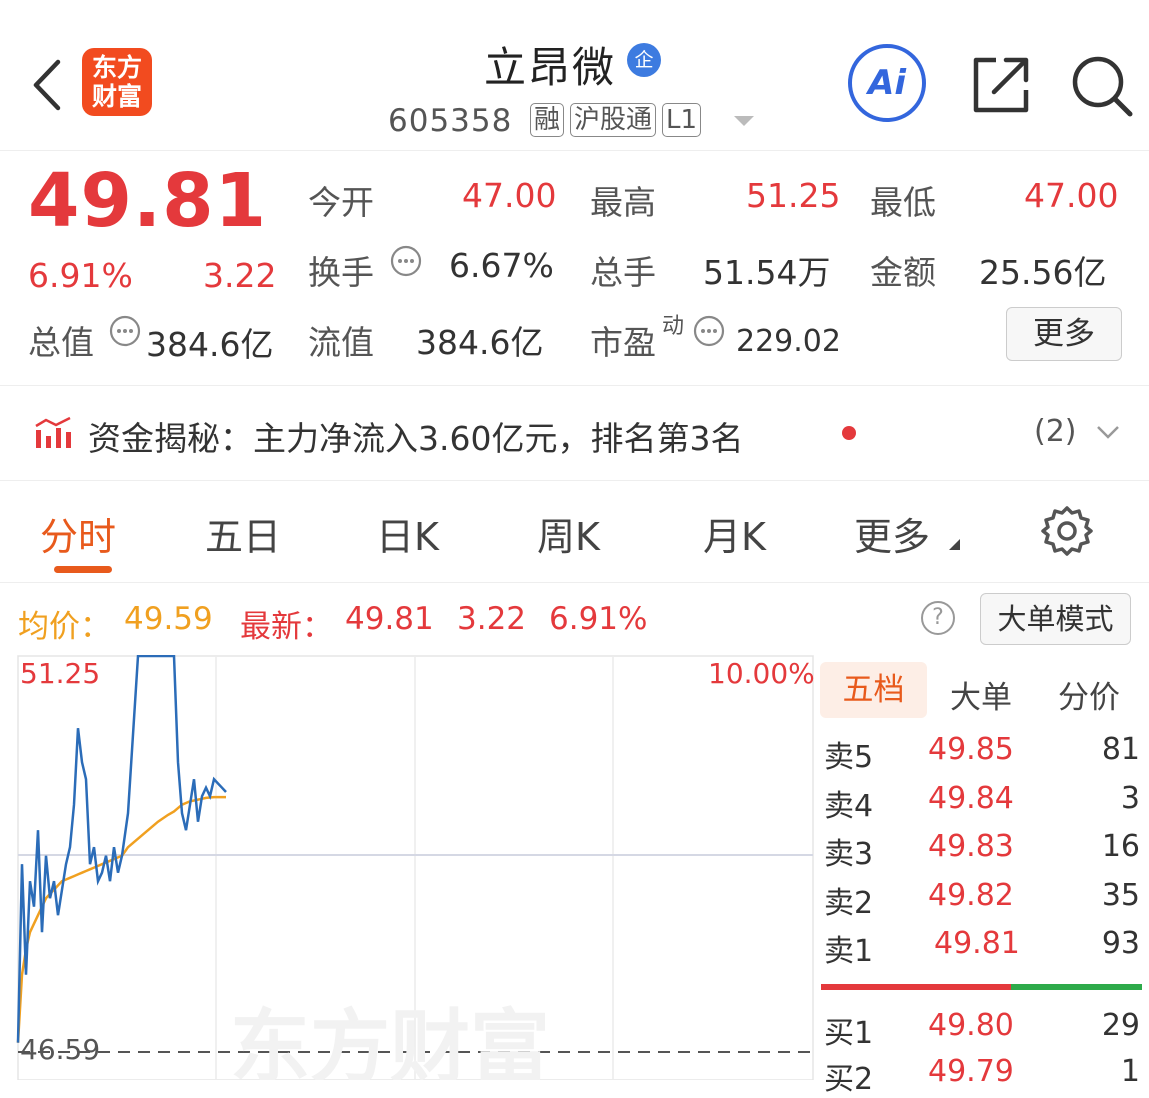 The width and height of the screenshot is (1149, 1098). I want to click on chart-watermark: 东方财富, so click(390, 1040).